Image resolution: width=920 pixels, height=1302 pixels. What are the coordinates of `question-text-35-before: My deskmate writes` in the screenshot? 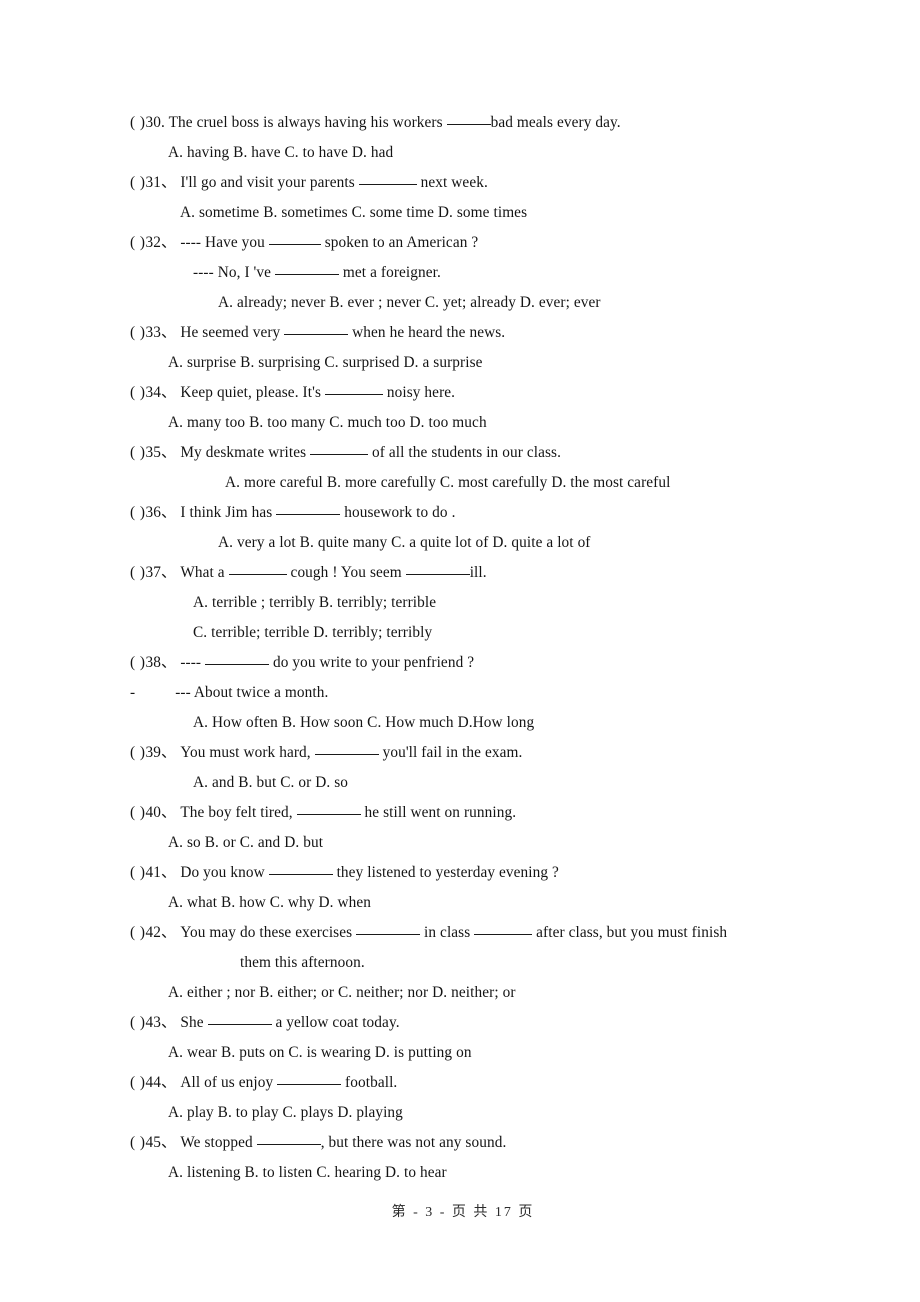 It's located at (243, 452).